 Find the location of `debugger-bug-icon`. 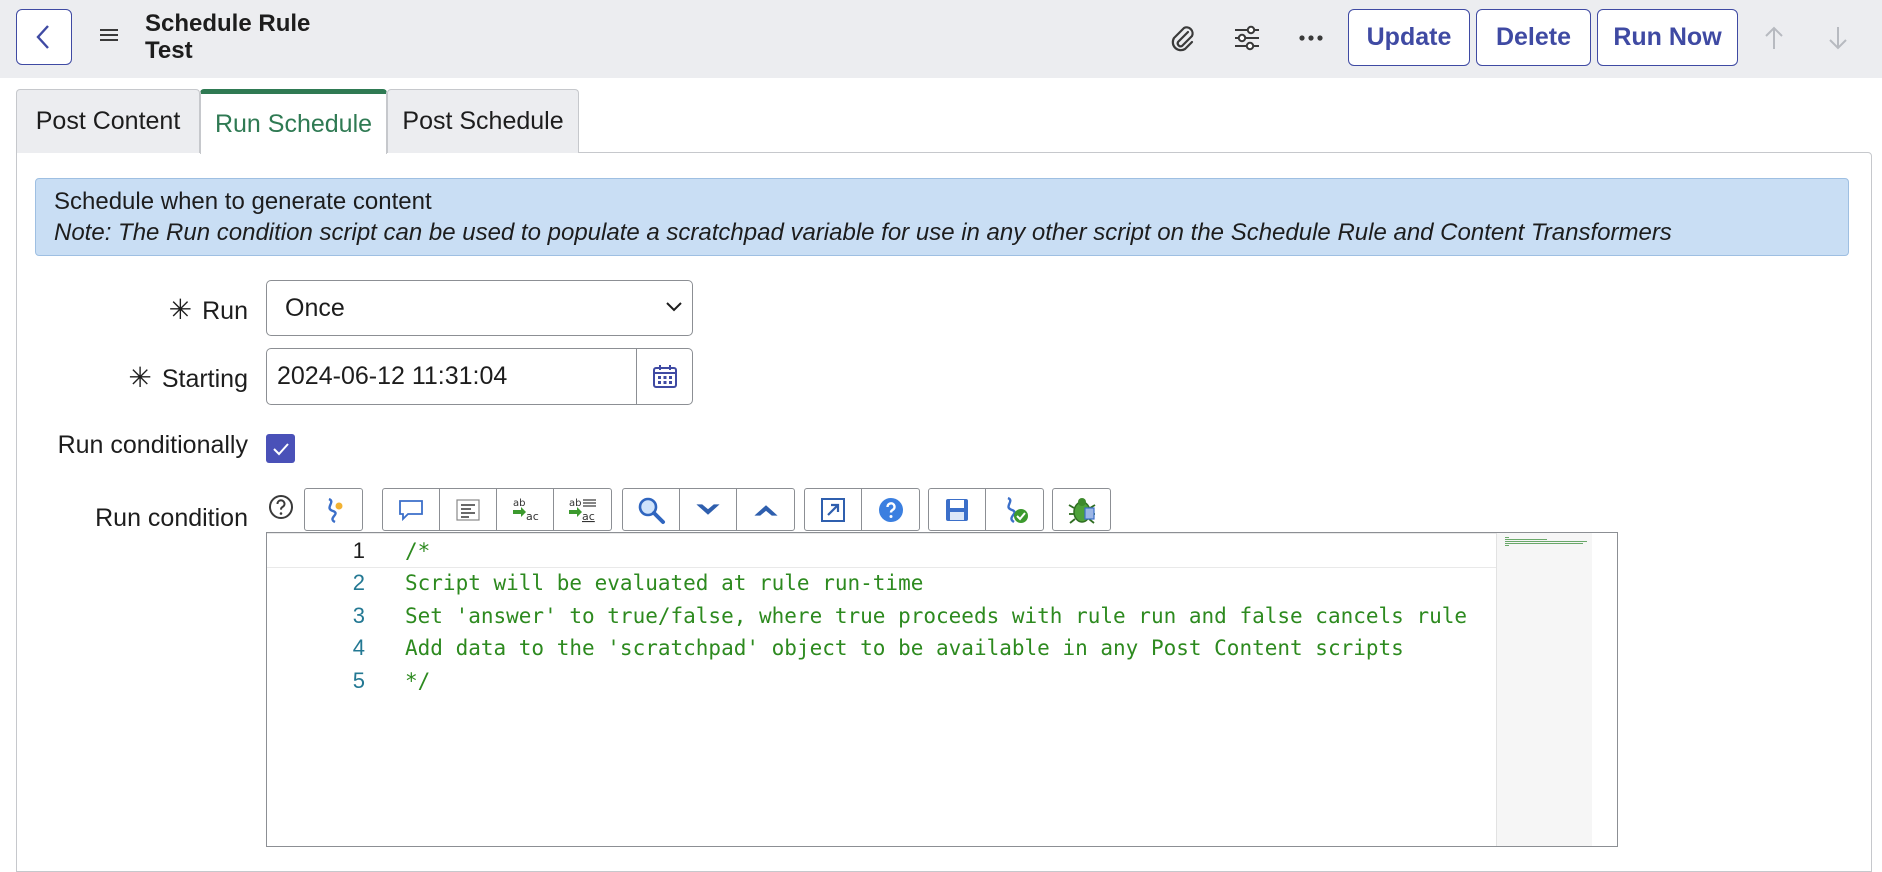

debugger-bug-icon is located at coordinates (1081, 509).